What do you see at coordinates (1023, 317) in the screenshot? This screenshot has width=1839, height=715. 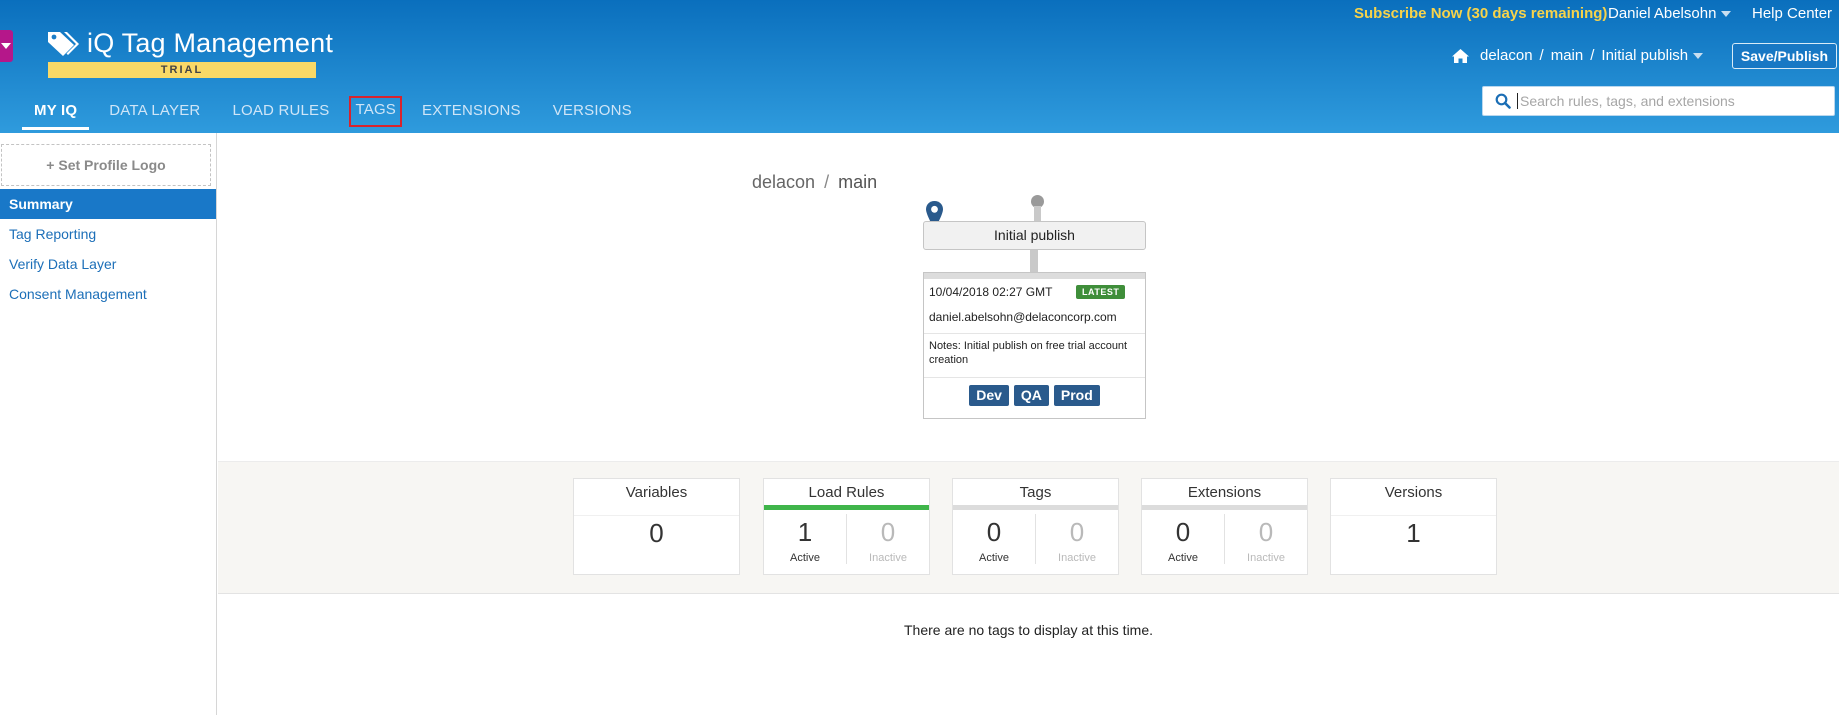 I see `version-author-email: daniel.abelsohn@delaconcorp.com` at bounding box center [1023, 317].